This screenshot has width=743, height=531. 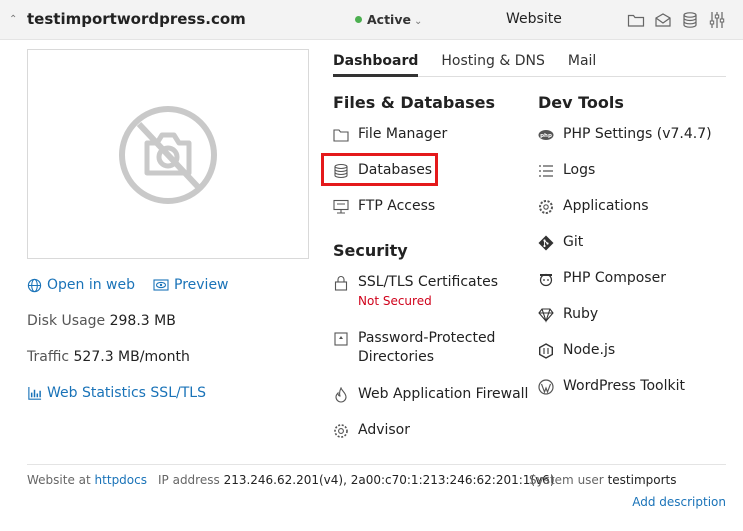 What do you see at coordinates (341, 339) in the screenshot?
I see `protected-folder-icon` at bounding box center [341, 339].